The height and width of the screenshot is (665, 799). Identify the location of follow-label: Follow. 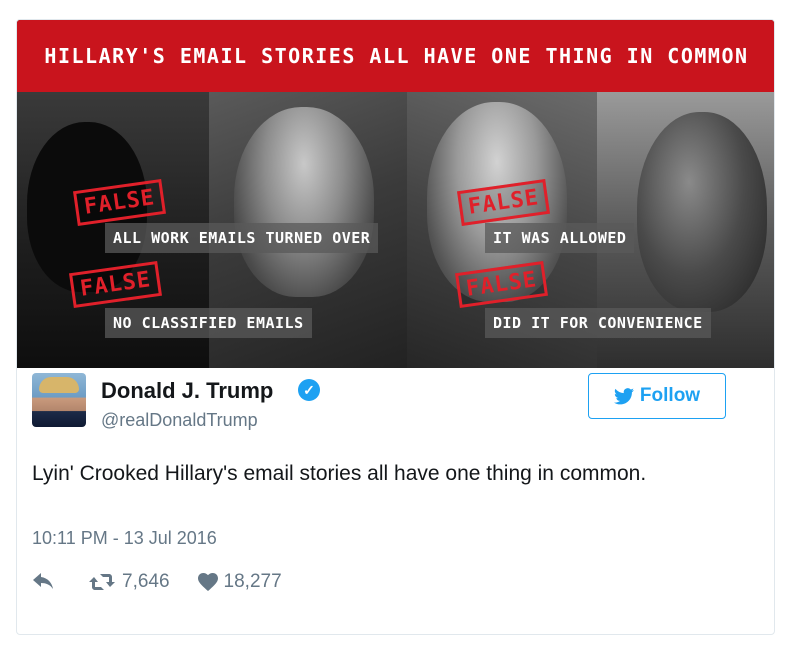
(670, 395).